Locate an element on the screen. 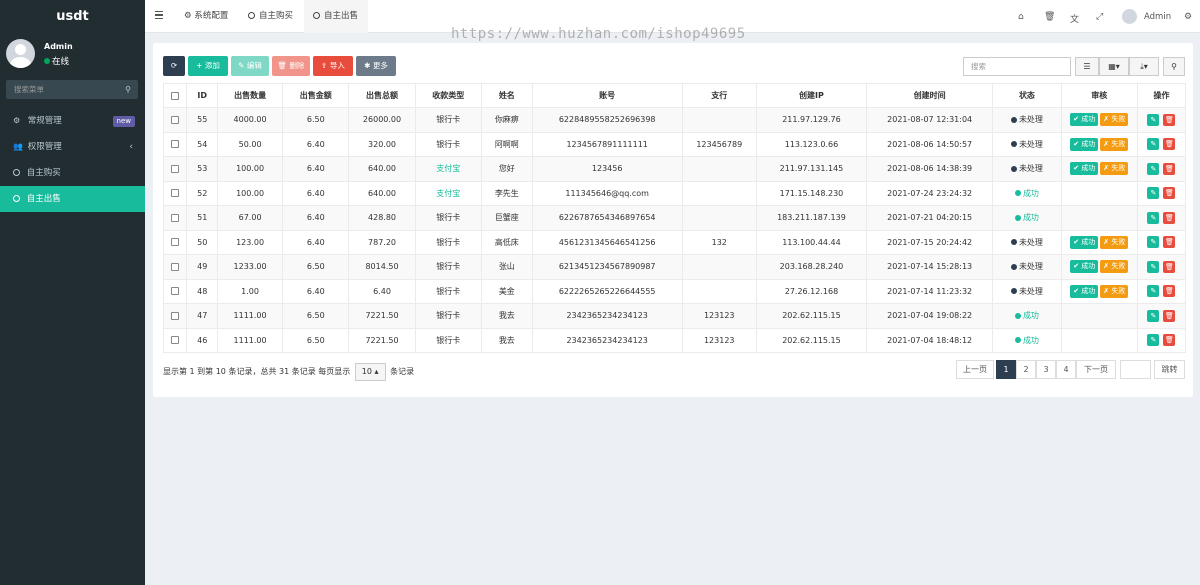 The width and height of the screenshot is (1200, 585). col-header-account: 账号 is located at coordinates (607, 95).